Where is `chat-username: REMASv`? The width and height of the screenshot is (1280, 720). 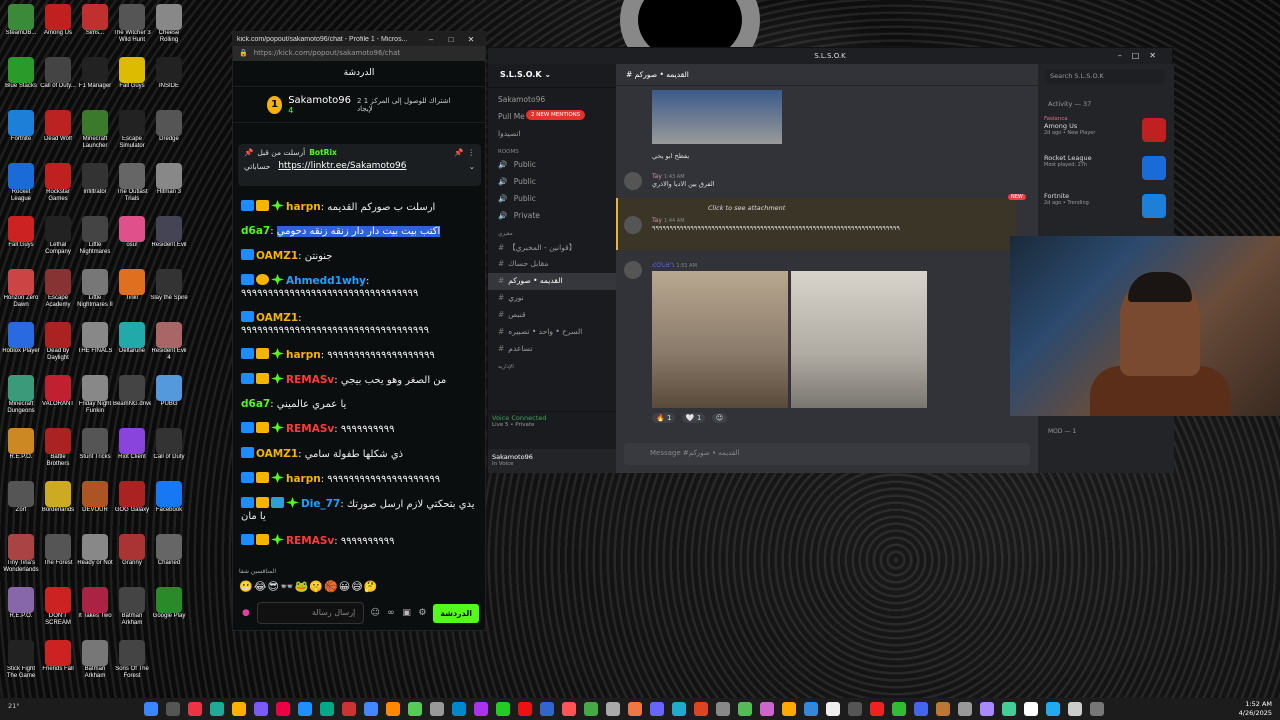
chat-username: REMASv is located at coordinates (310, 429).